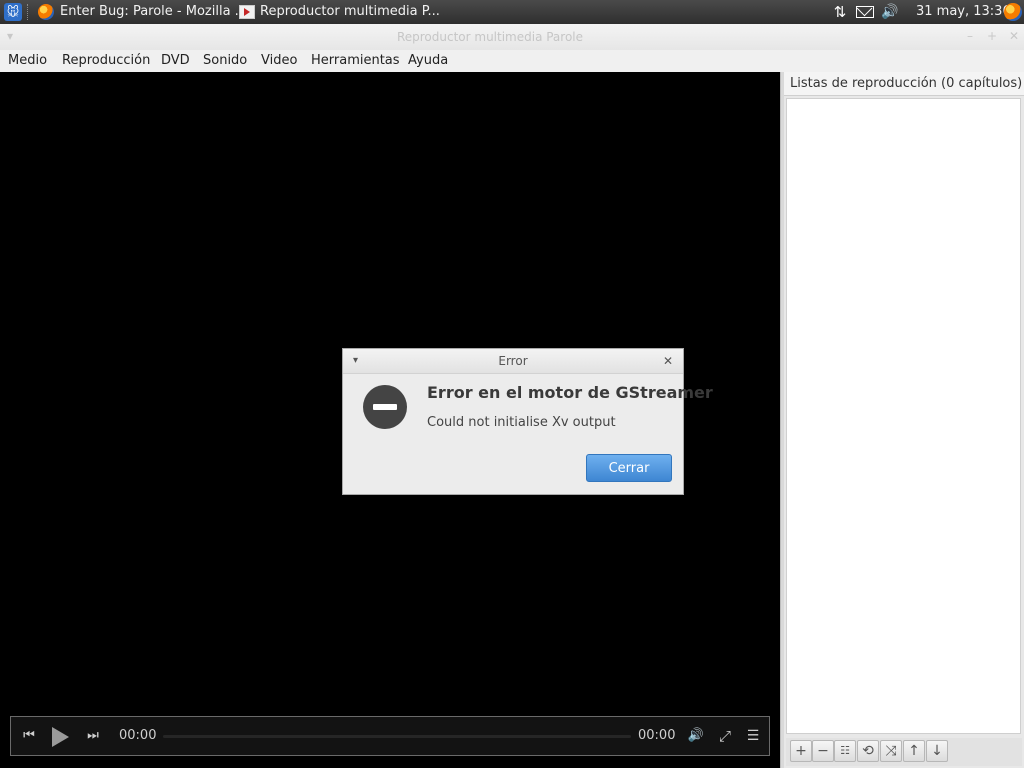 The image size is (1024, 768). Describe the element at coordinates (60, 737) in the screenshot. I see `play-icon` at that location.